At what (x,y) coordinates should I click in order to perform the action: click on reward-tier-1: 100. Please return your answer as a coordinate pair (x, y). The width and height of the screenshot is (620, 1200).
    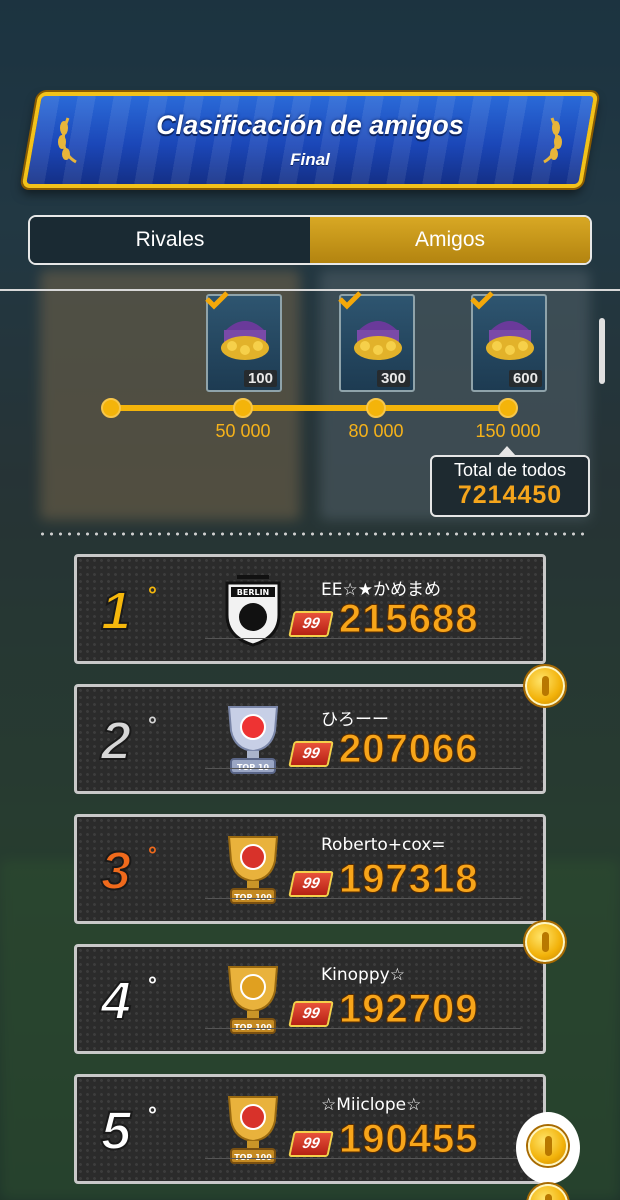
    Looking at the image, I should click on (243, 341).